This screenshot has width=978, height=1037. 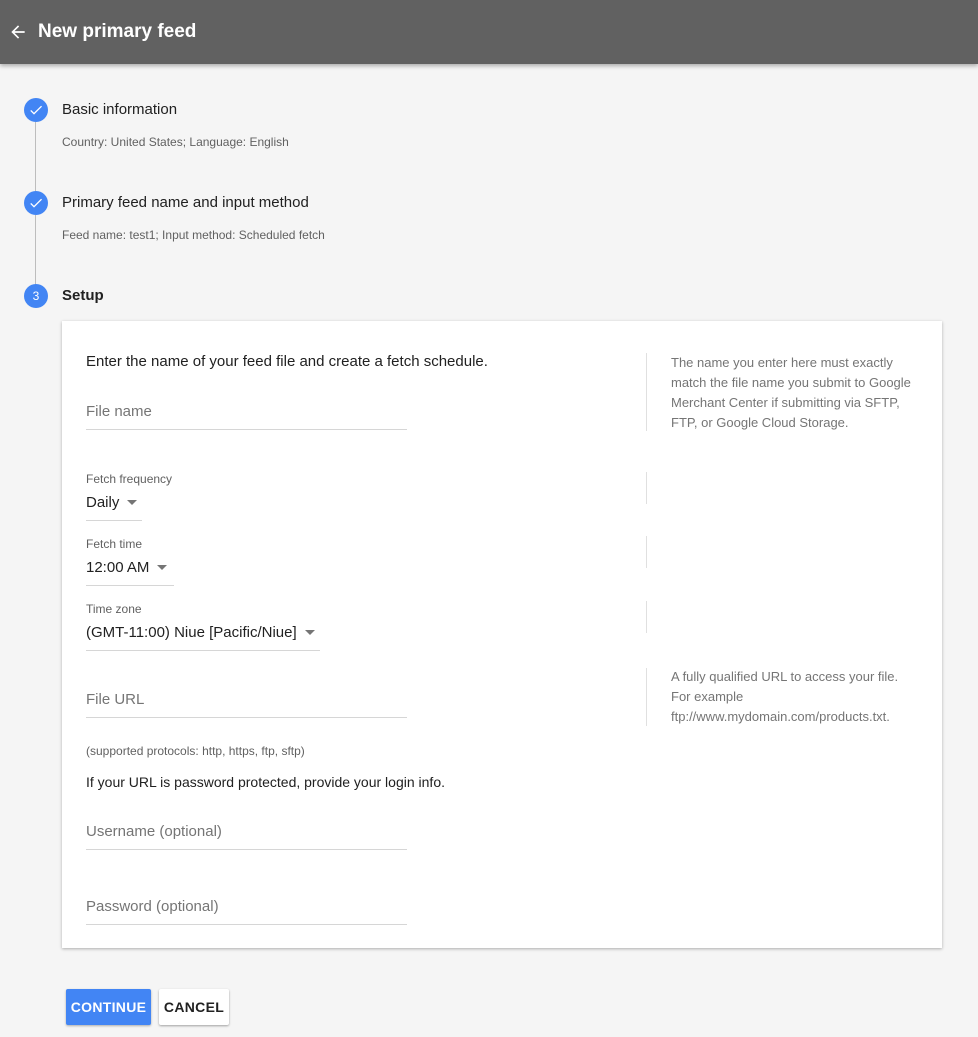 What do you see at coordinates (489, 32) in the screenshot?
I see `top-app-bar: New primary feed` at bounding box center [489, 32].